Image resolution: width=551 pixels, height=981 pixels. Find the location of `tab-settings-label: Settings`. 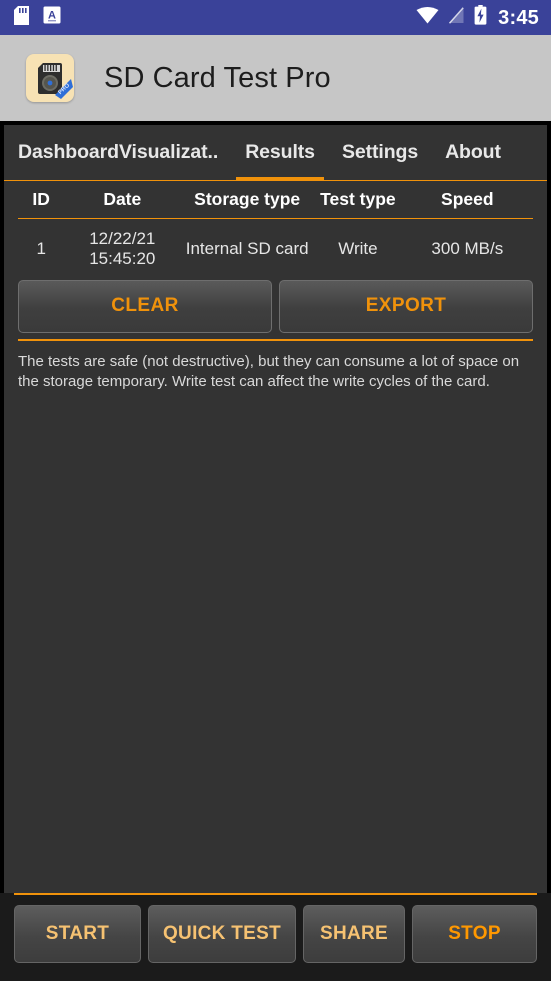

tab-settings-label: Settings is located at coordinates (380, 152).